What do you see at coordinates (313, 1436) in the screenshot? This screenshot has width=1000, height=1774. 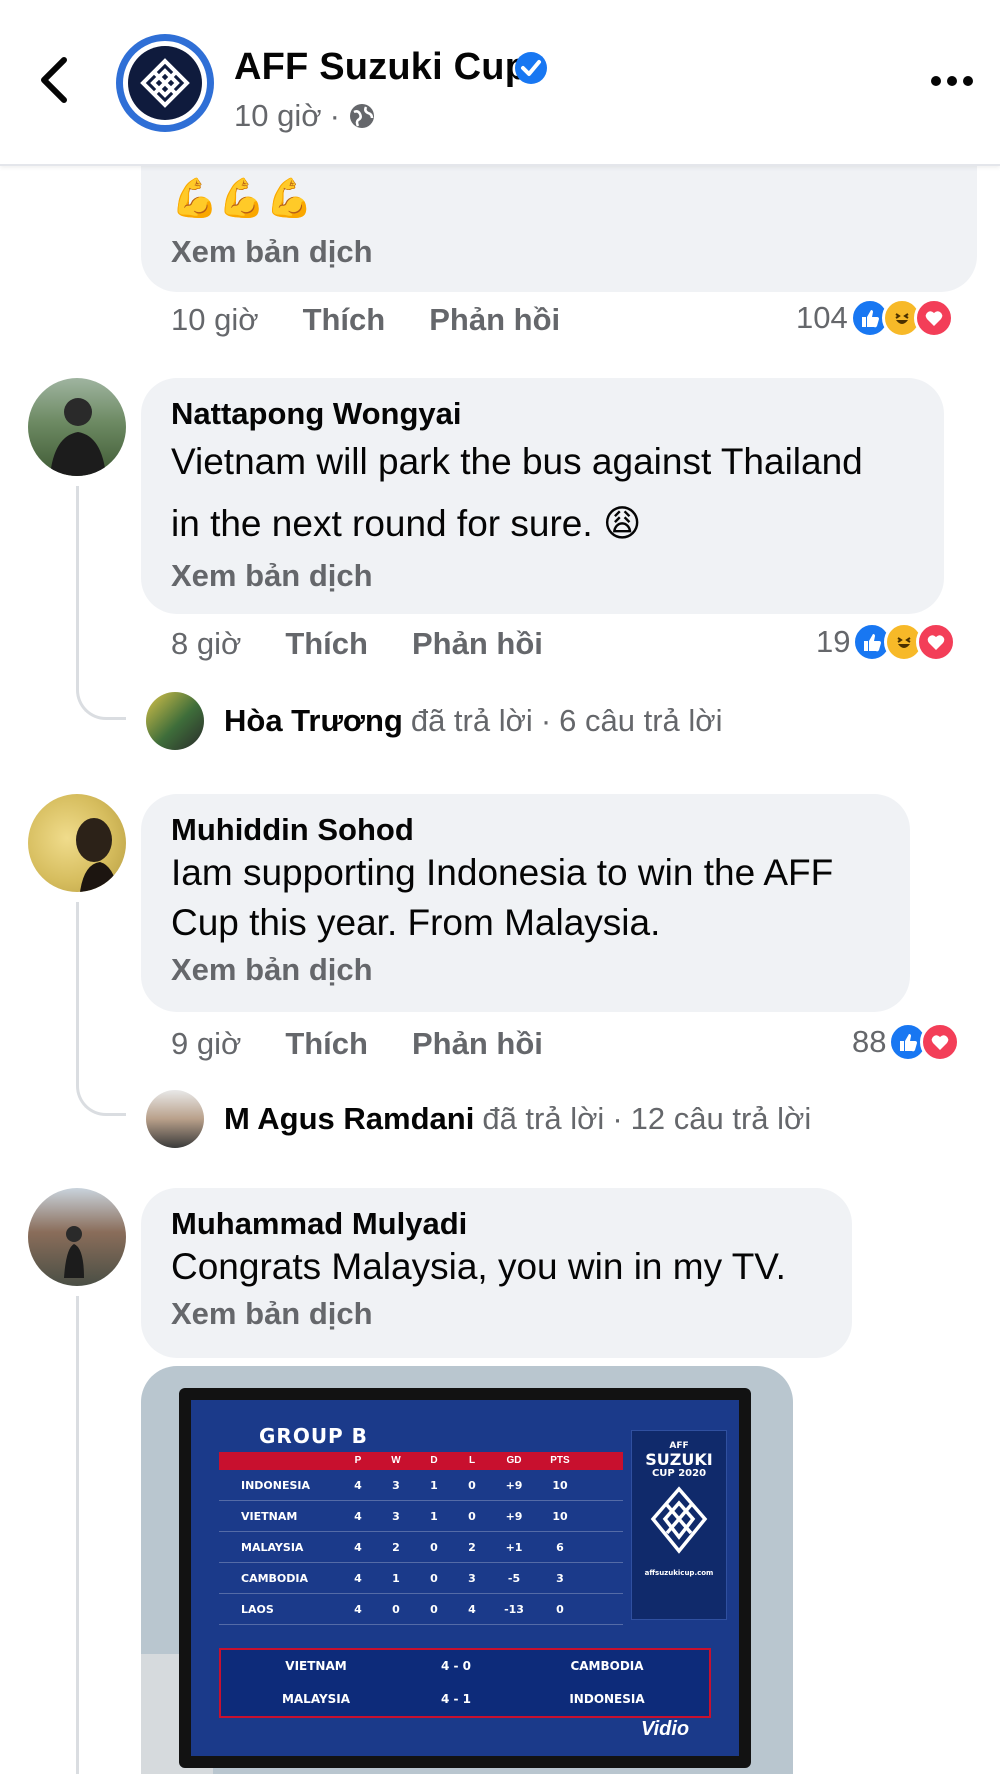 I see `standings-title: GROUP B` at bounding box center [313, 1436].